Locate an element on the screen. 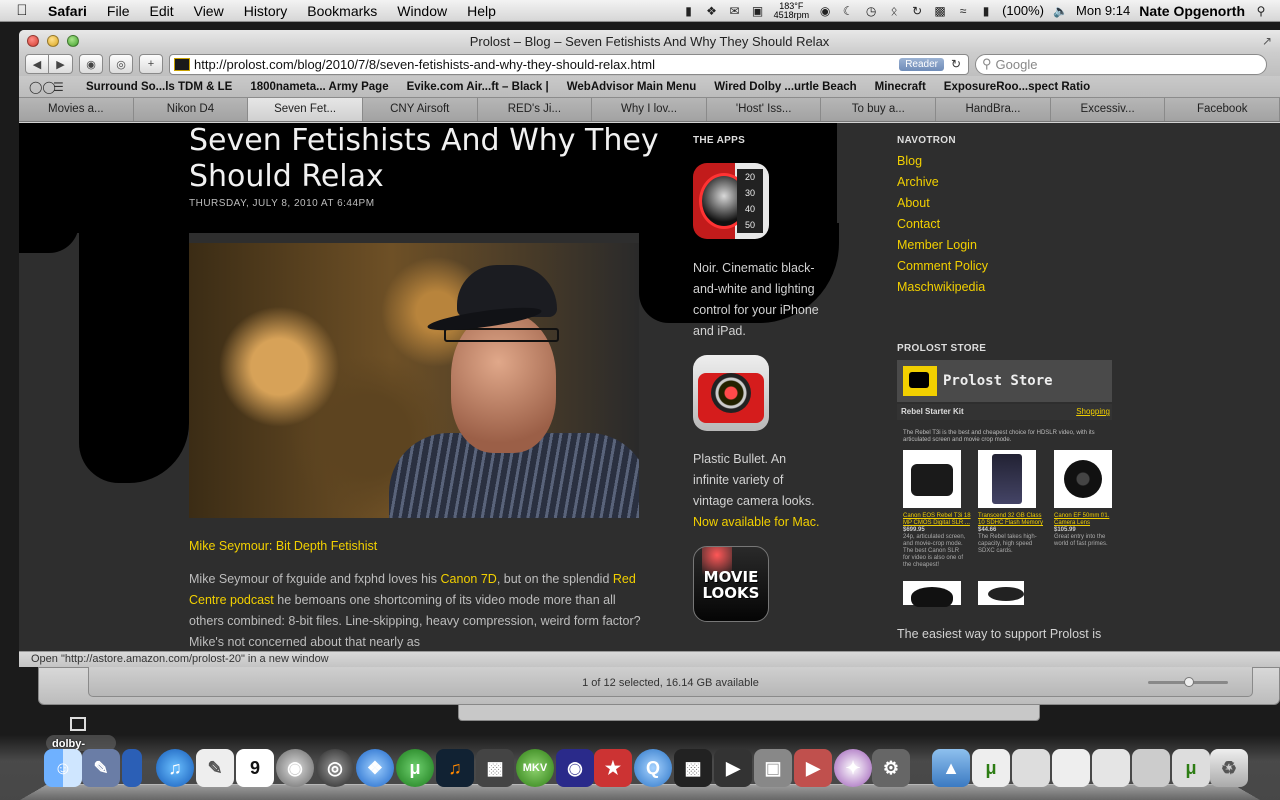  user-menu: Nate Opgenorth is located at coordinates (1192, 11).